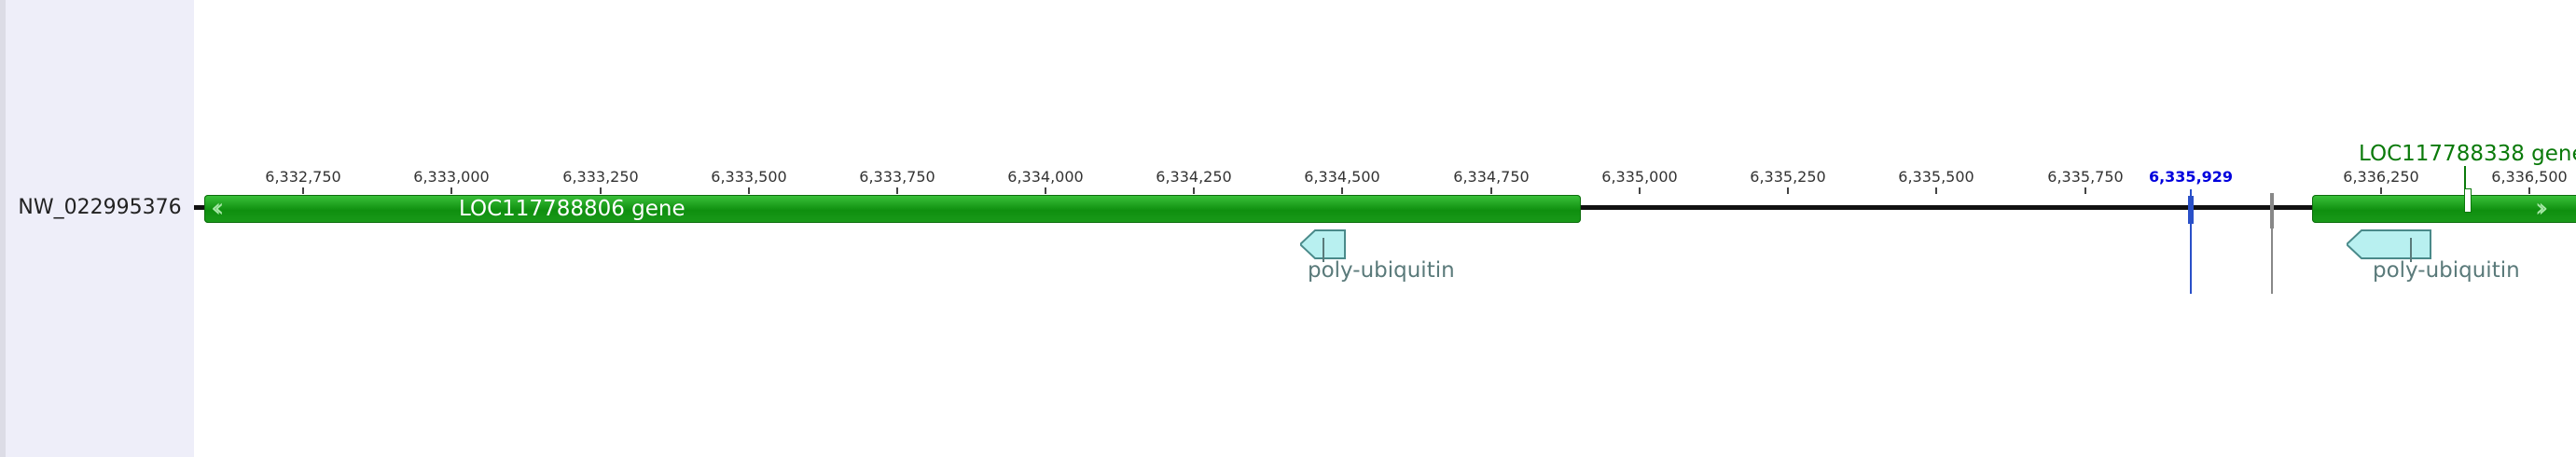 Image resolution: width=2576 pixels, height=457 pixels. What do you see at coordinates (600, 177) in the screenshot?
I see `ruler-tick-label: 6,333,250` at bounding box center [600, 177].